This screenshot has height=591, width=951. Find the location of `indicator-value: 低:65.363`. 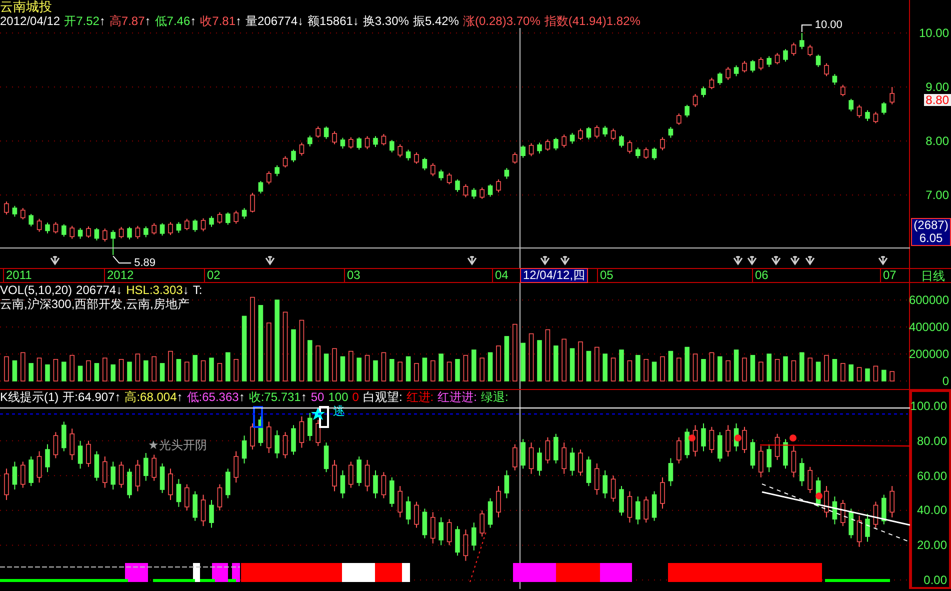

indicator-value: 低:65.363 is located at coordinates (212, 397).